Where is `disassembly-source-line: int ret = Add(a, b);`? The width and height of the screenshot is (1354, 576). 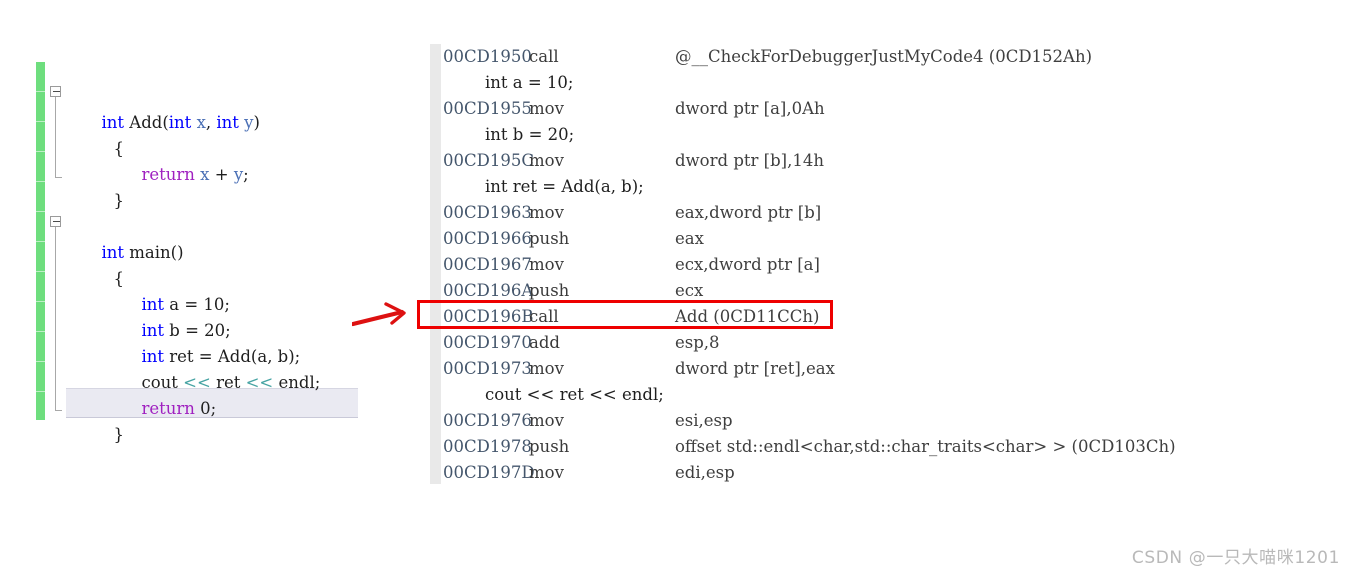 disassembly-source-line: int ret = Add(a, b); is located at coordinates (543, 187).